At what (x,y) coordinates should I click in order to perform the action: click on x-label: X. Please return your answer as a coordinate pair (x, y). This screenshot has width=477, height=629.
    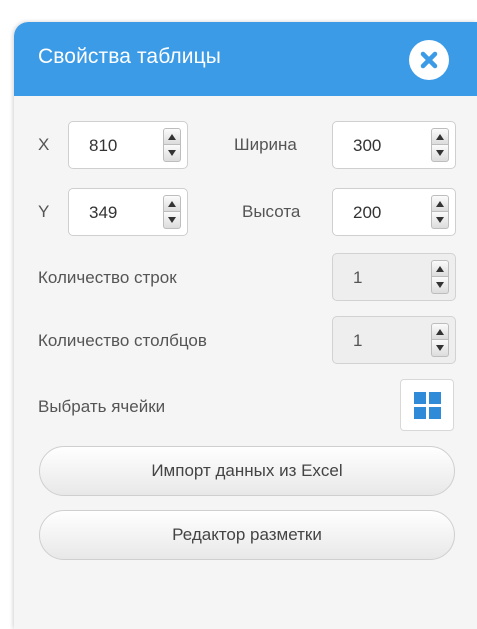
    Looking at the image, I should click on (44, 144).